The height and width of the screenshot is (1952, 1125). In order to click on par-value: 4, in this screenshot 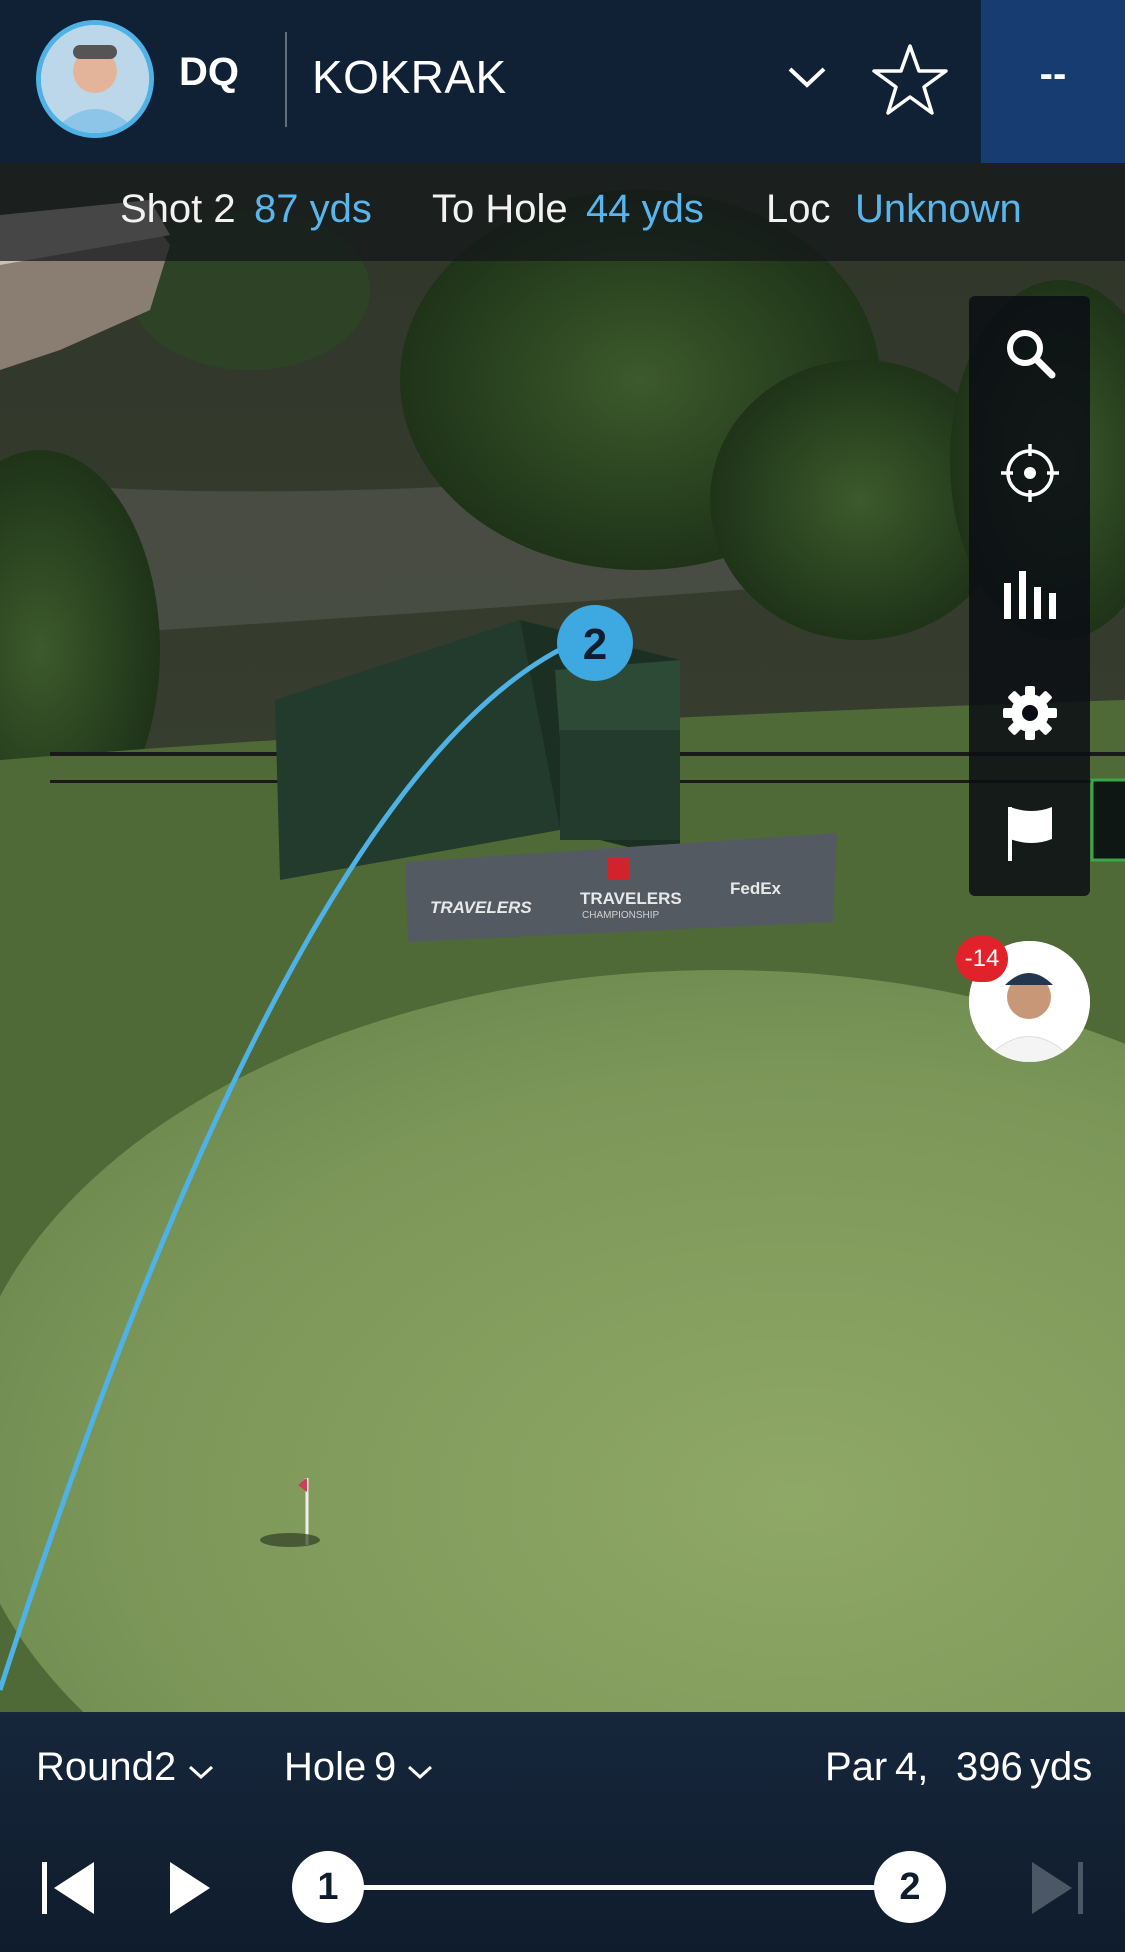, I will do `click(912, 1767)`.